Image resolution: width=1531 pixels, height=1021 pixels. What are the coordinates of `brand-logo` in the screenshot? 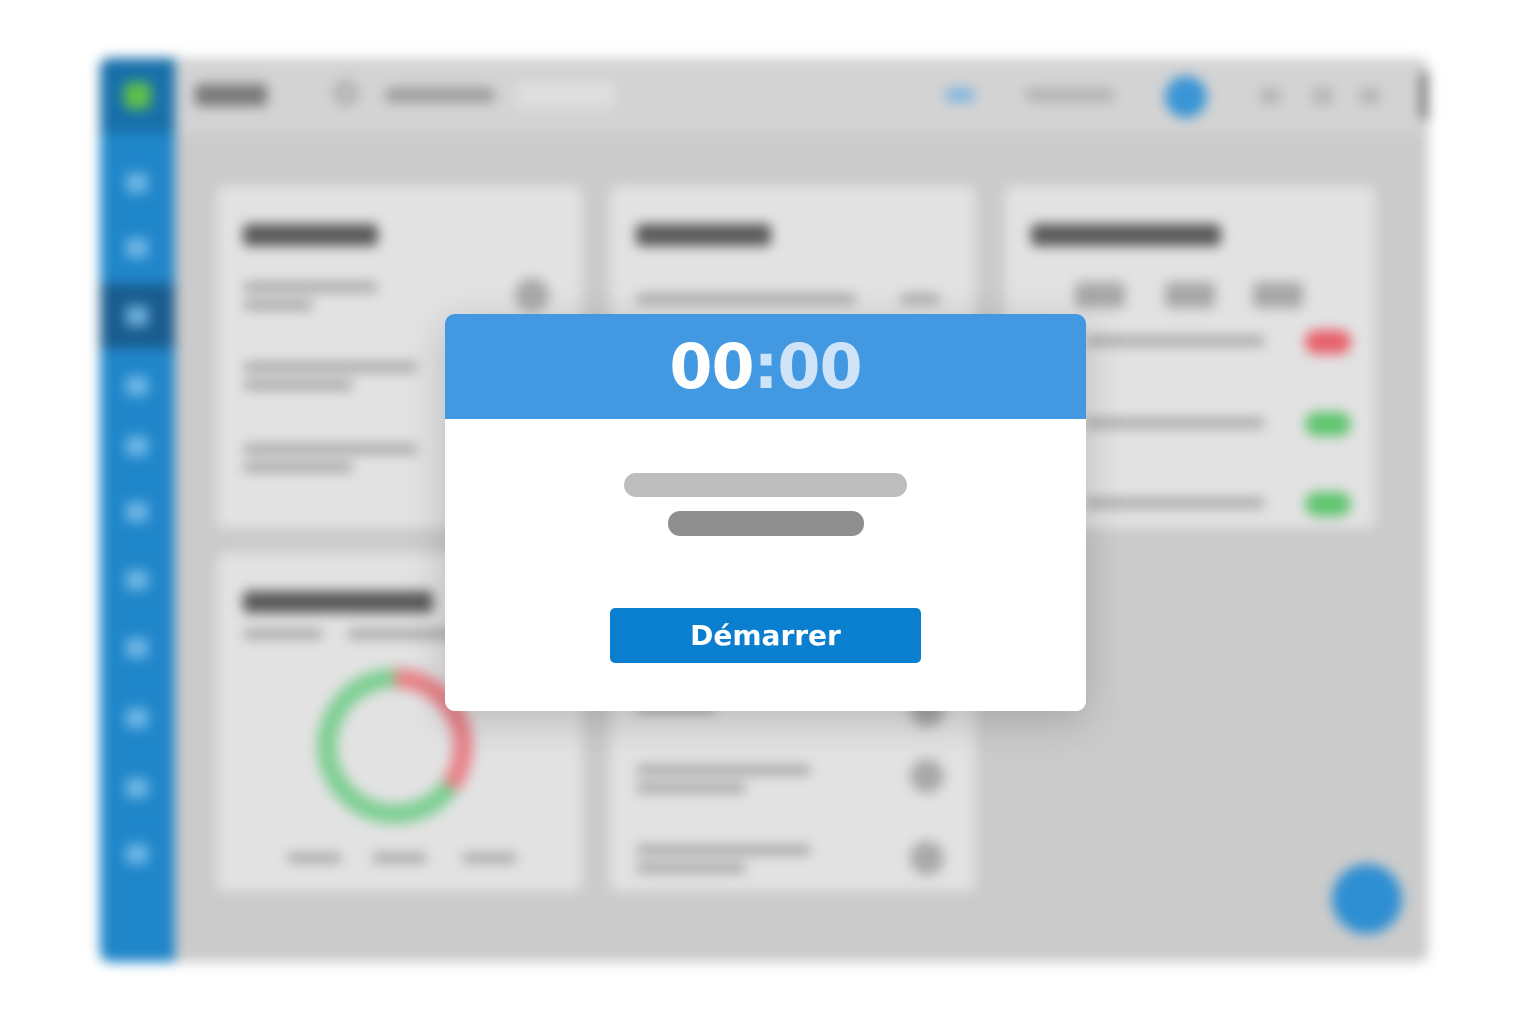 It's located at (231, 95).